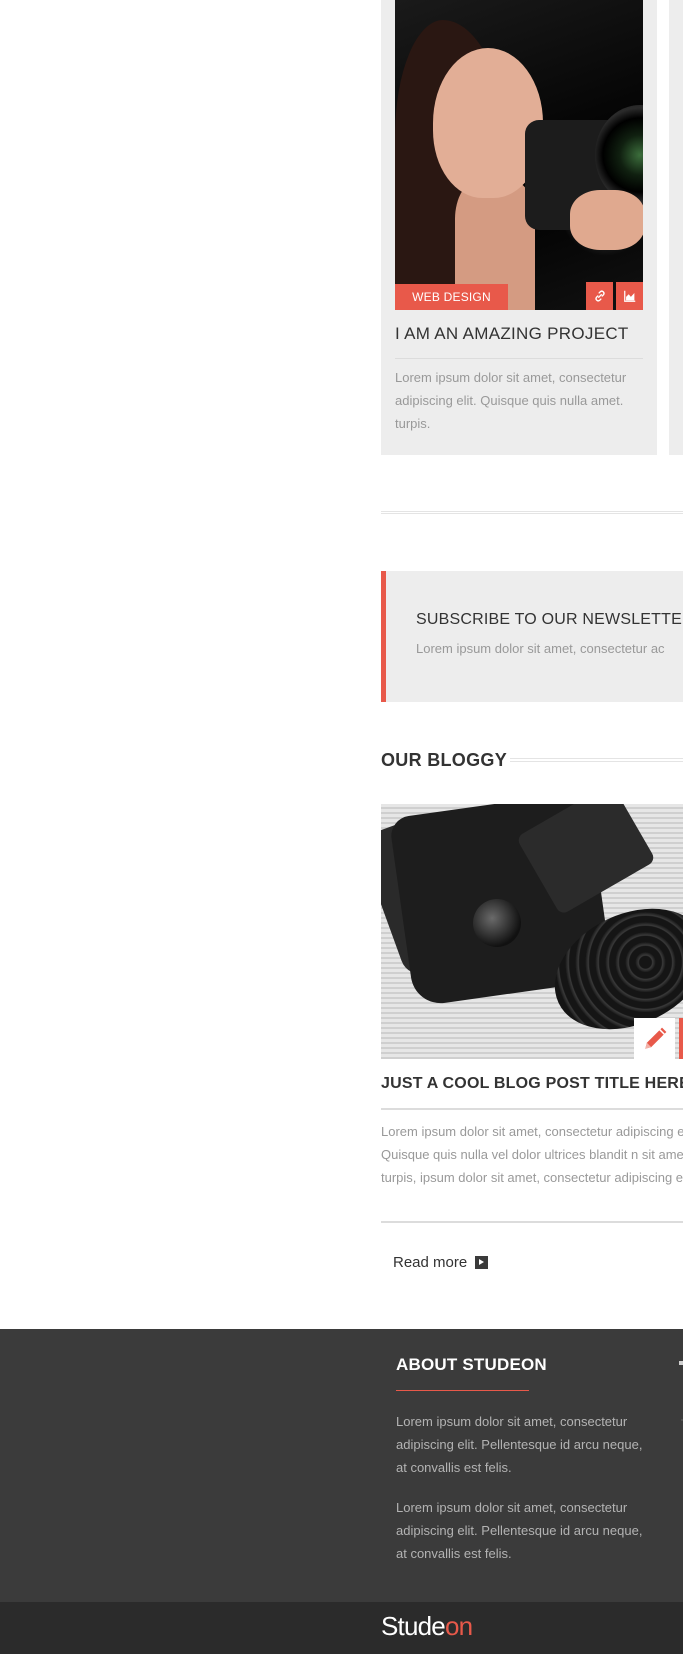 This screenshot has height=1654, width=683. What do you see at coordinates (606, 220) in the screenshot?
I see `photo-hand` at bounding box center [606, 220].